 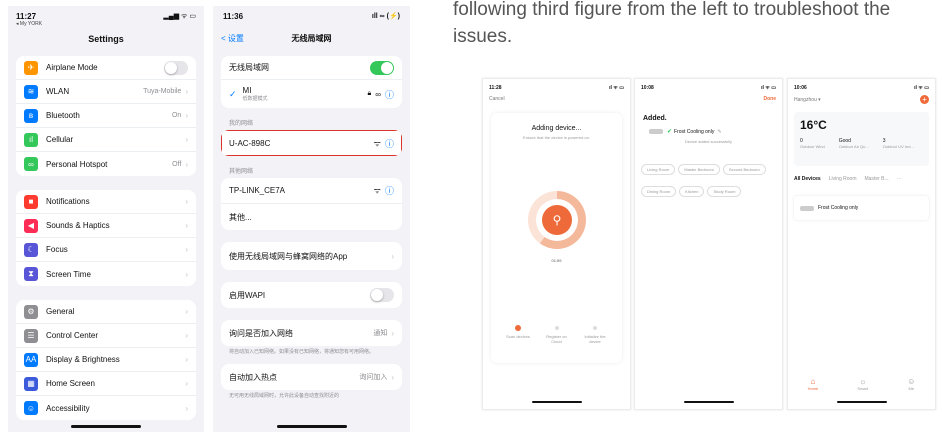 What do you see at coordinates (719, 132) in the screenshot?
I see `edit-icon: ✎` at bounding box center [719, 132].